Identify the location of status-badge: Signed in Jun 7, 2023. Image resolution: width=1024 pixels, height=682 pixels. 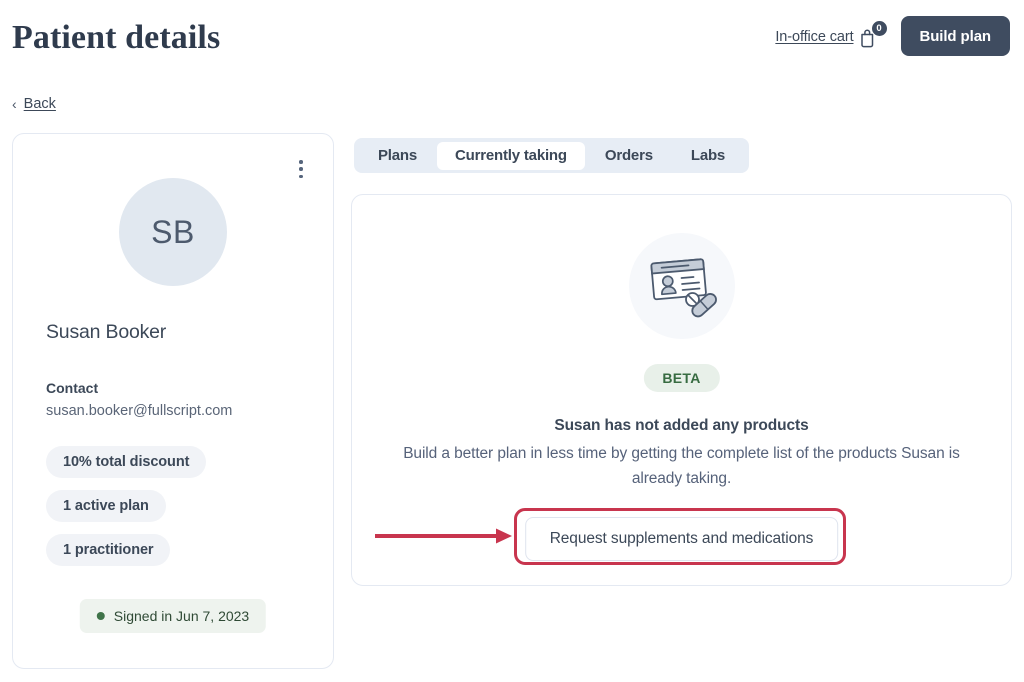
(173, 616).